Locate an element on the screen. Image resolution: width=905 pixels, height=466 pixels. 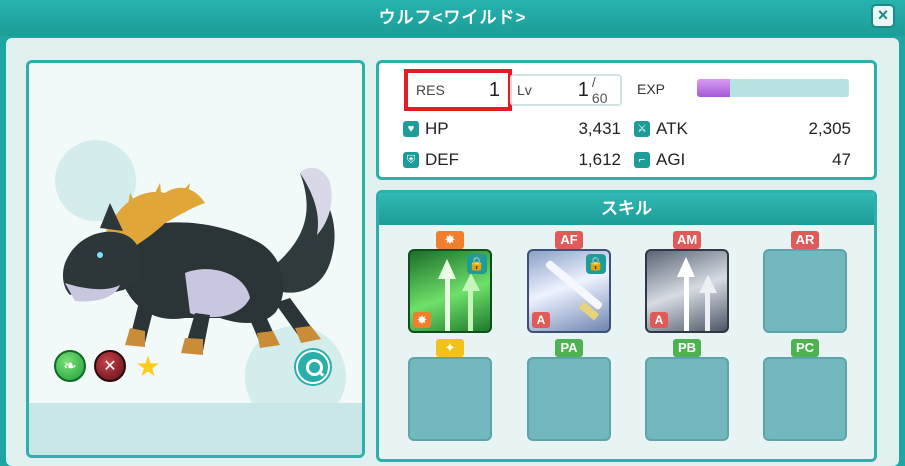
agi-stat: ⌐ AGI is located at coordinates (659, 160).